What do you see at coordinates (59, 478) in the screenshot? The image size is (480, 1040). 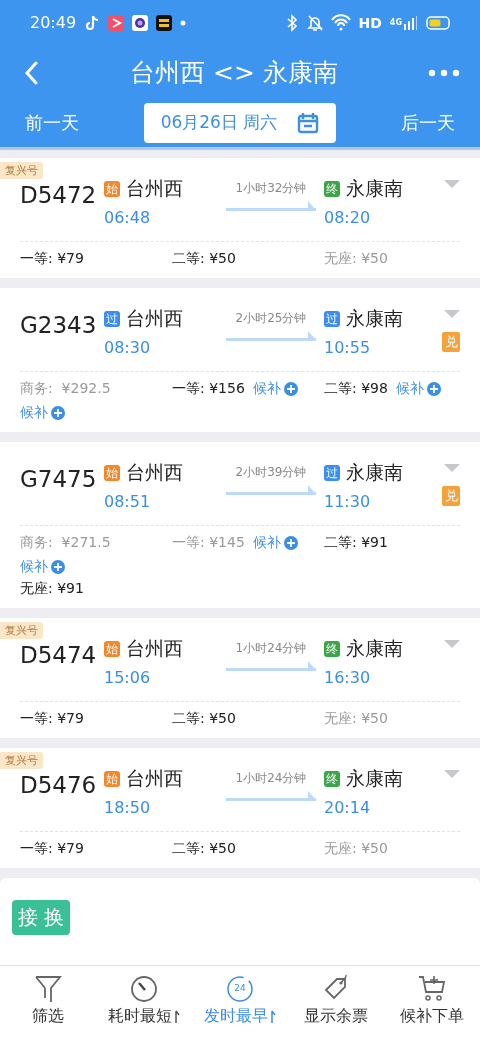 I see `train-number: G7475` at bounding box center [59, 478].